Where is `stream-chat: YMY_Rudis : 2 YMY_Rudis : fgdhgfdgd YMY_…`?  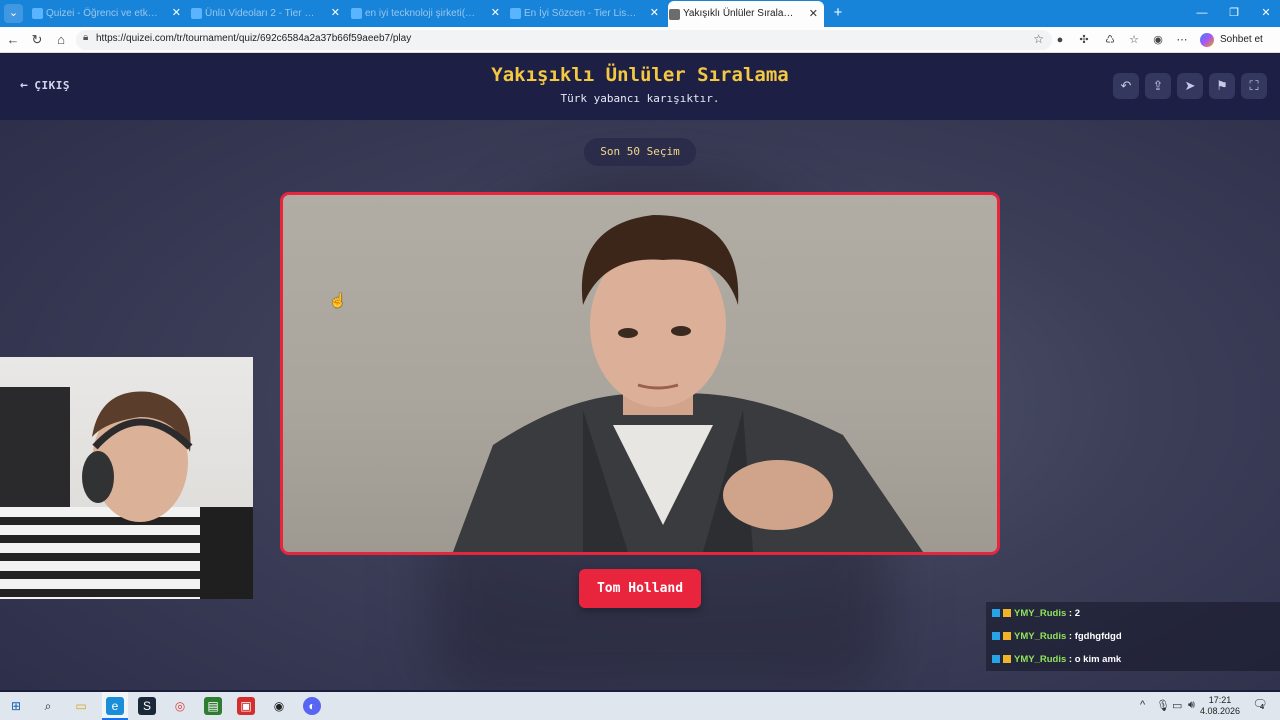 stream-chat: YMY_Rudis : 2 YMY_Rudis : fgdhgfdgd YMY_… is located at coordinates (1133, 636).